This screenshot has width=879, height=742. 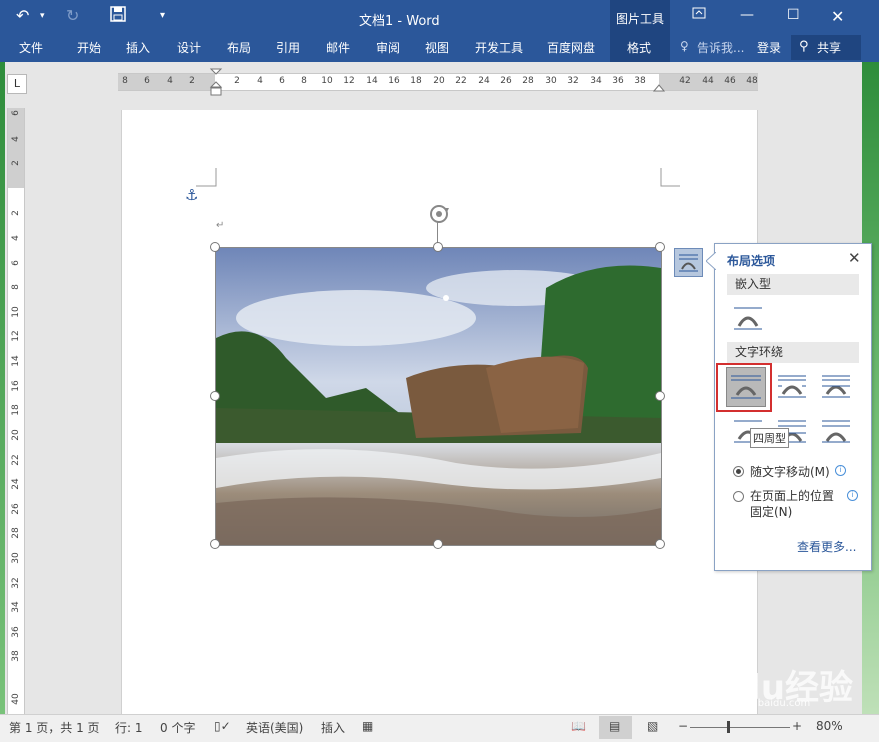 I want to click on ruler-tick: 8, so click(x=125, y=81).